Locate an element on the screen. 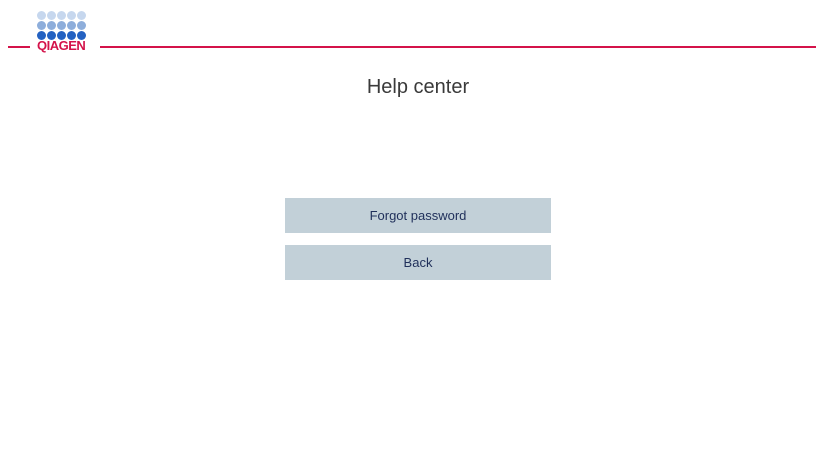 The height and width of the screenshot is (476, 816). logo-dots is located at coordinates (64, 25).